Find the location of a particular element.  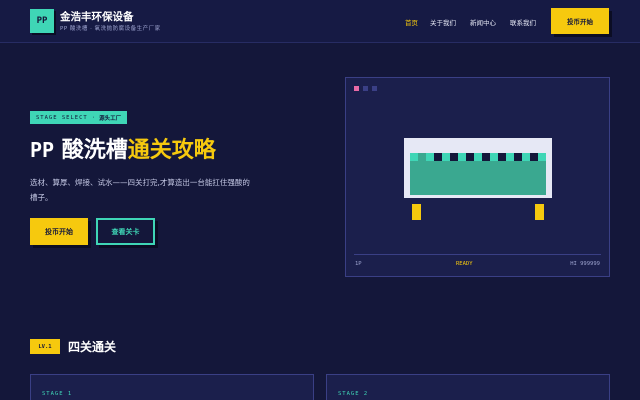

stage-select-label: STAGE SELECT is located at coordinates (62, 117).